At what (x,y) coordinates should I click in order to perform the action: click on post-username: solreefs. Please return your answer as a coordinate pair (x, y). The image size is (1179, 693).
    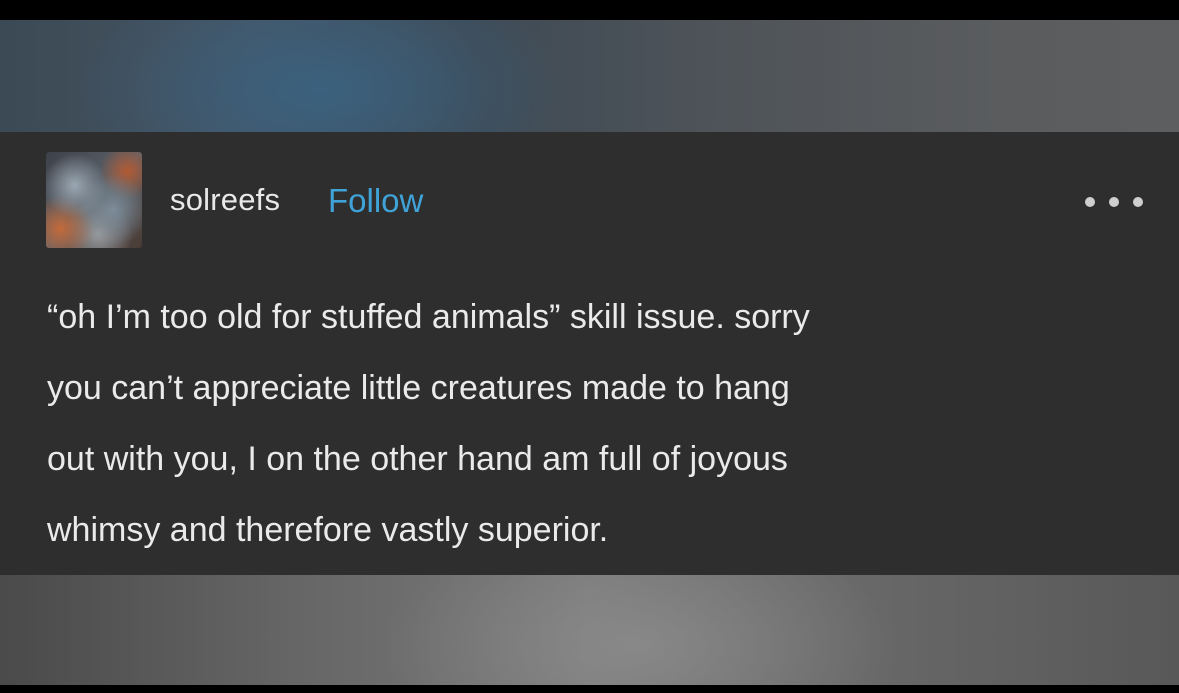
    Looking at the image, I should click on (225, 200).